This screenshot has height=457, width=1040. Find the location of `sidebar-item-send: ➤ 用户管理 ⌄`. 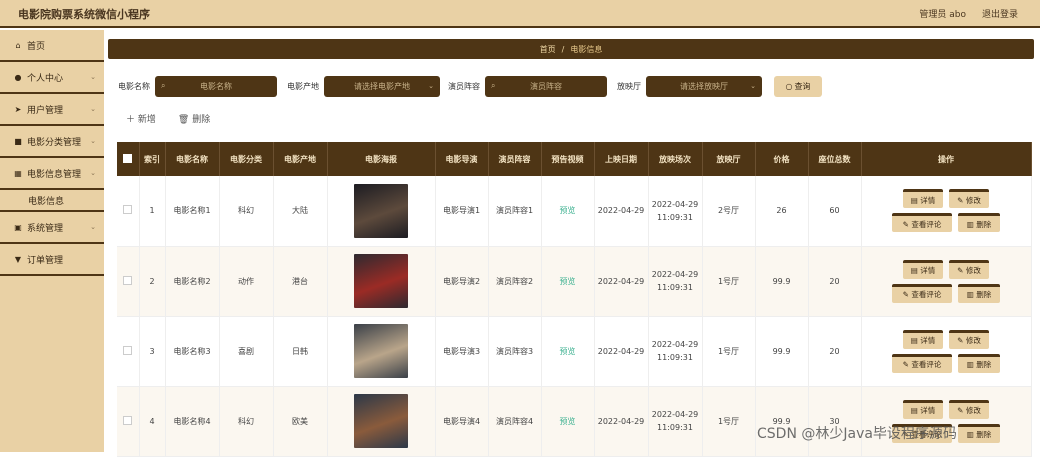

sidebar-item-send: ➤ 用户管理 ⌄ is located at coordinates (52, 110).